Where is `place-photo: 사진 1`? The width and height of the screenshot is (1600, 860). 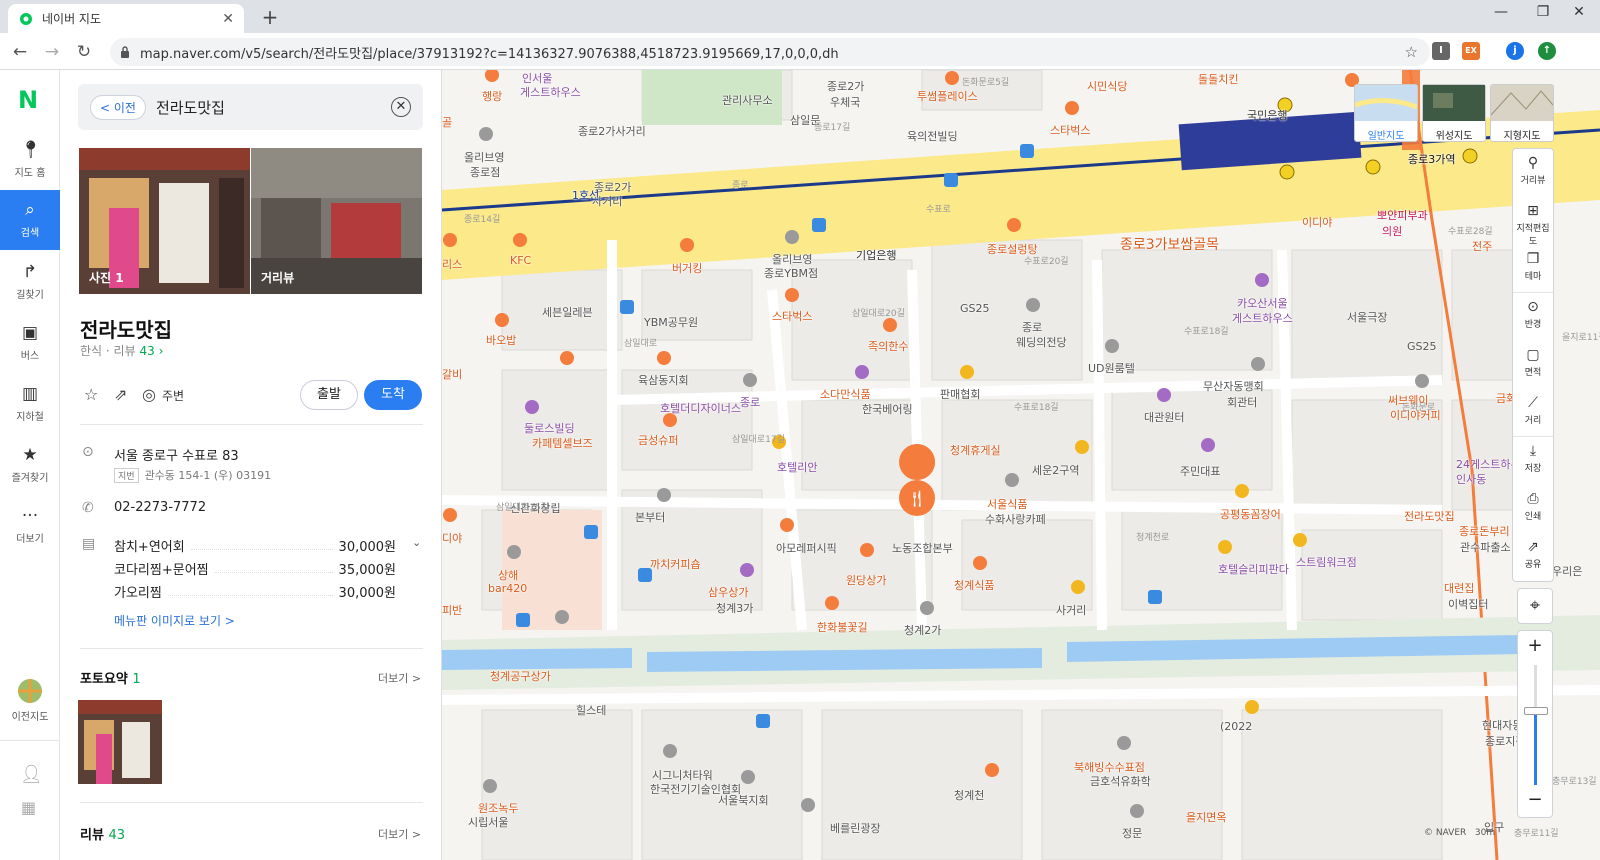
place-photo: 사진 1 is located at coordinates (164, 221).